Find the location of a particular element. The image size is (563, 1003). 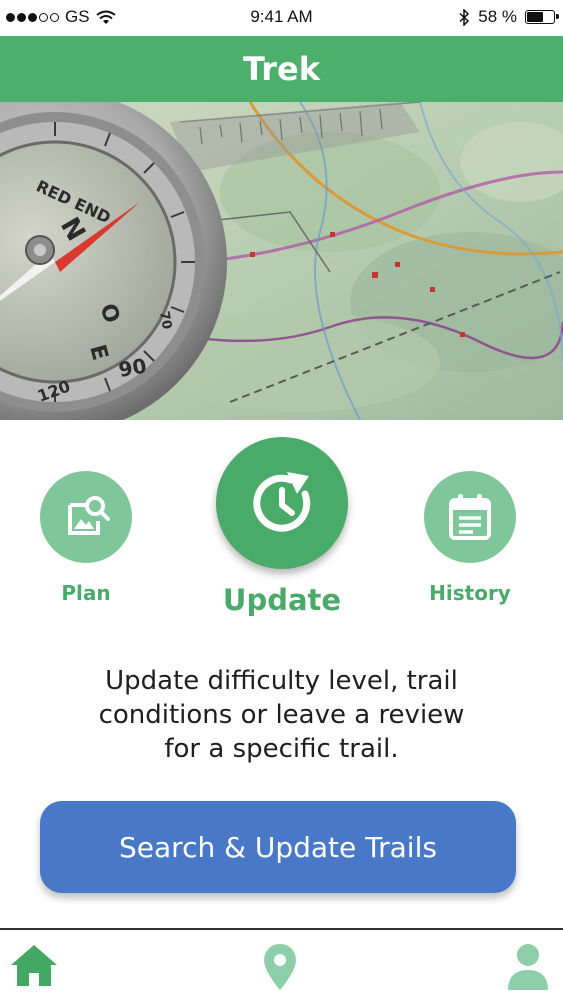

update-feature: Update is located at coordinates (282, 527).